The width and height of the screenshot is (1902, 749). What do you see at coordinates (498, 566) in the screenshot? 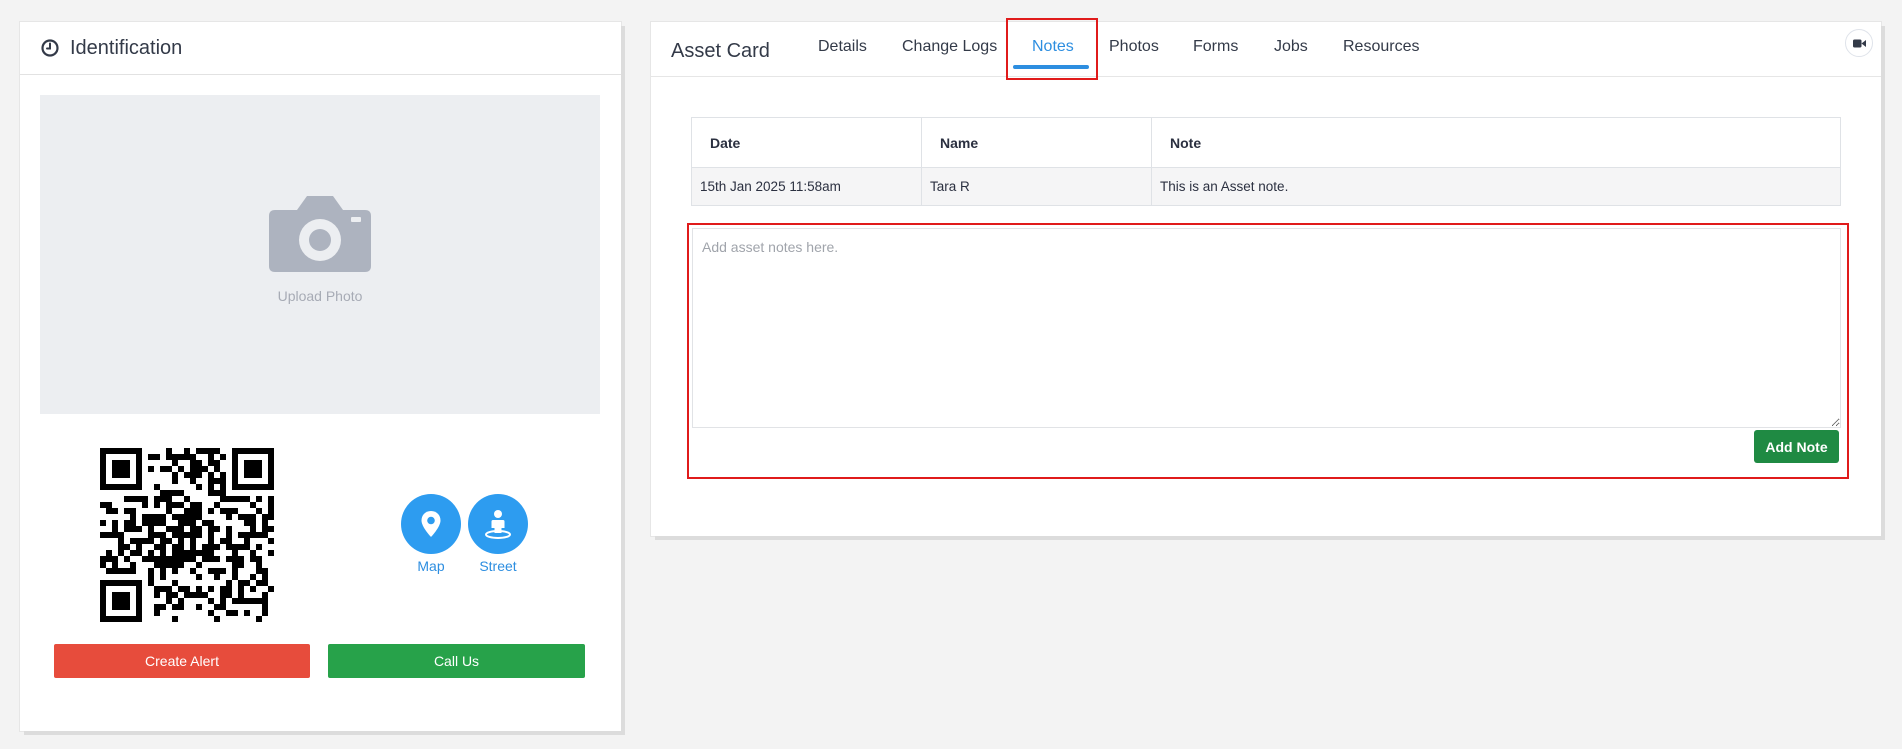
I see `street-label: Street` at bounding box center [498, 566].